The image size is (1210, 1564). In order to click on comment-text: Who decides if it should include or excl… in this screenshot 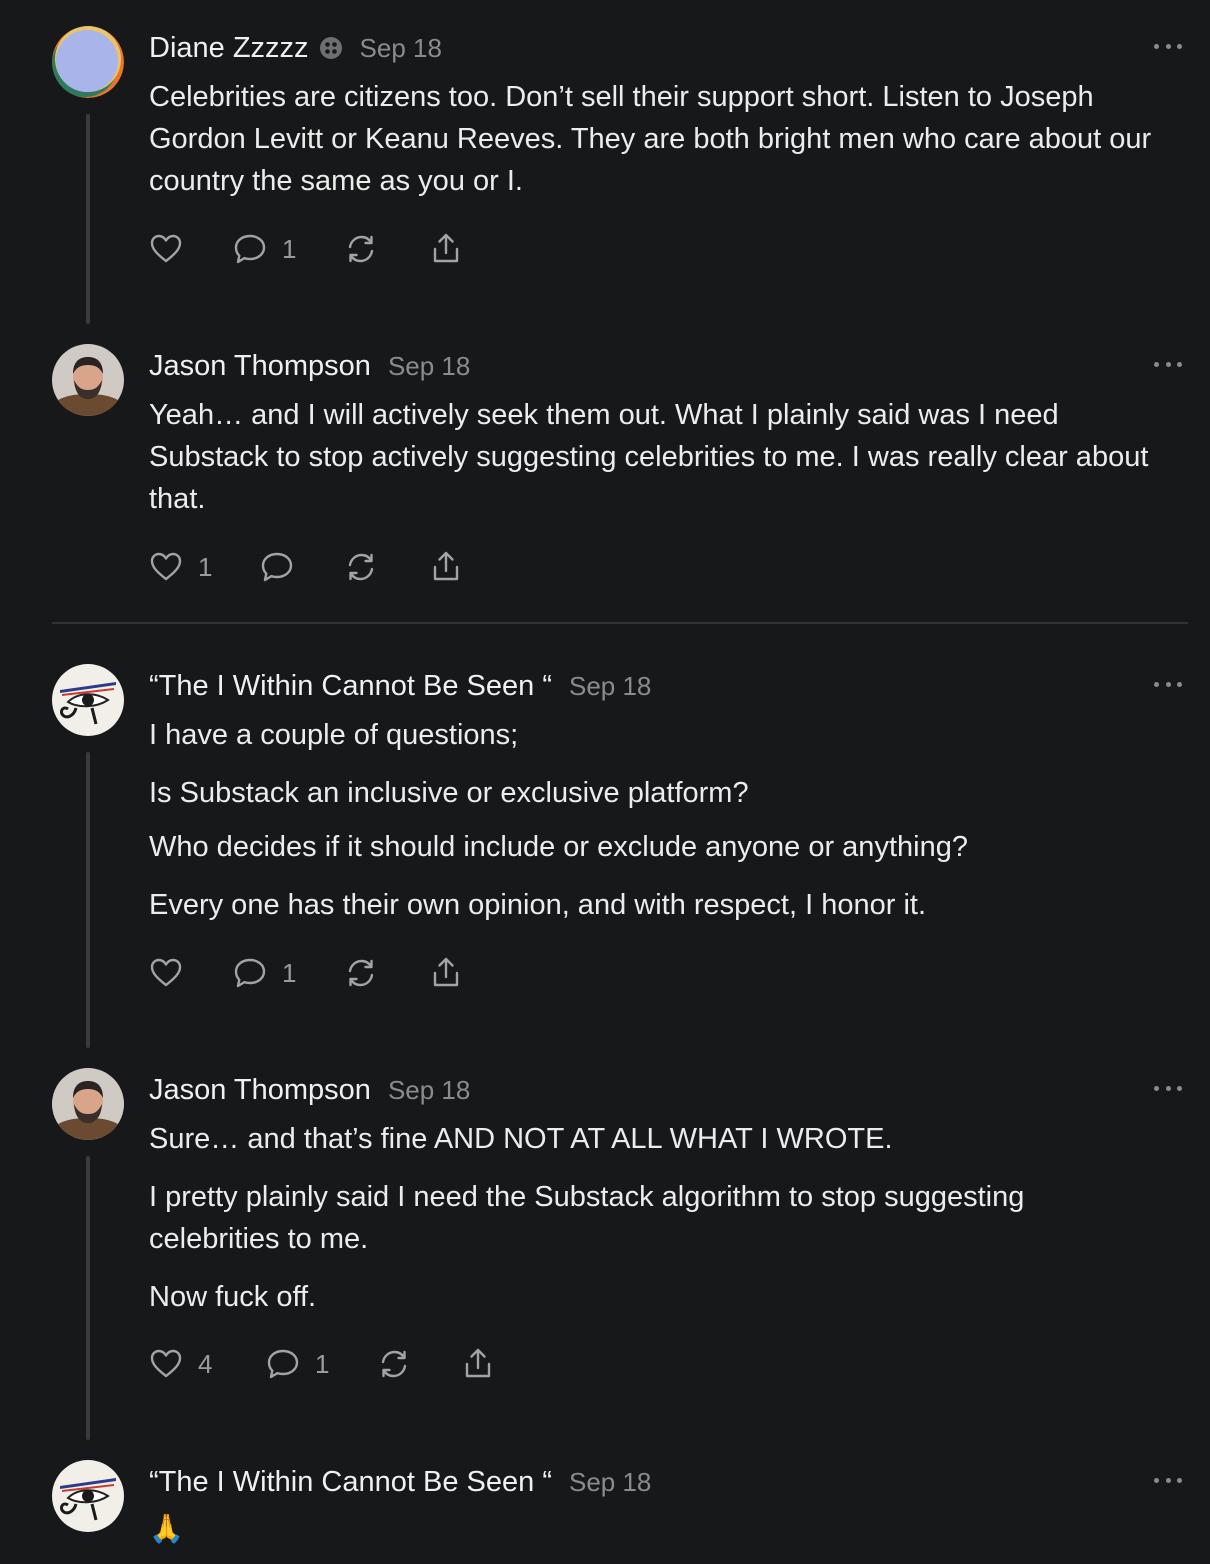, I will do `click(558, 847)`.